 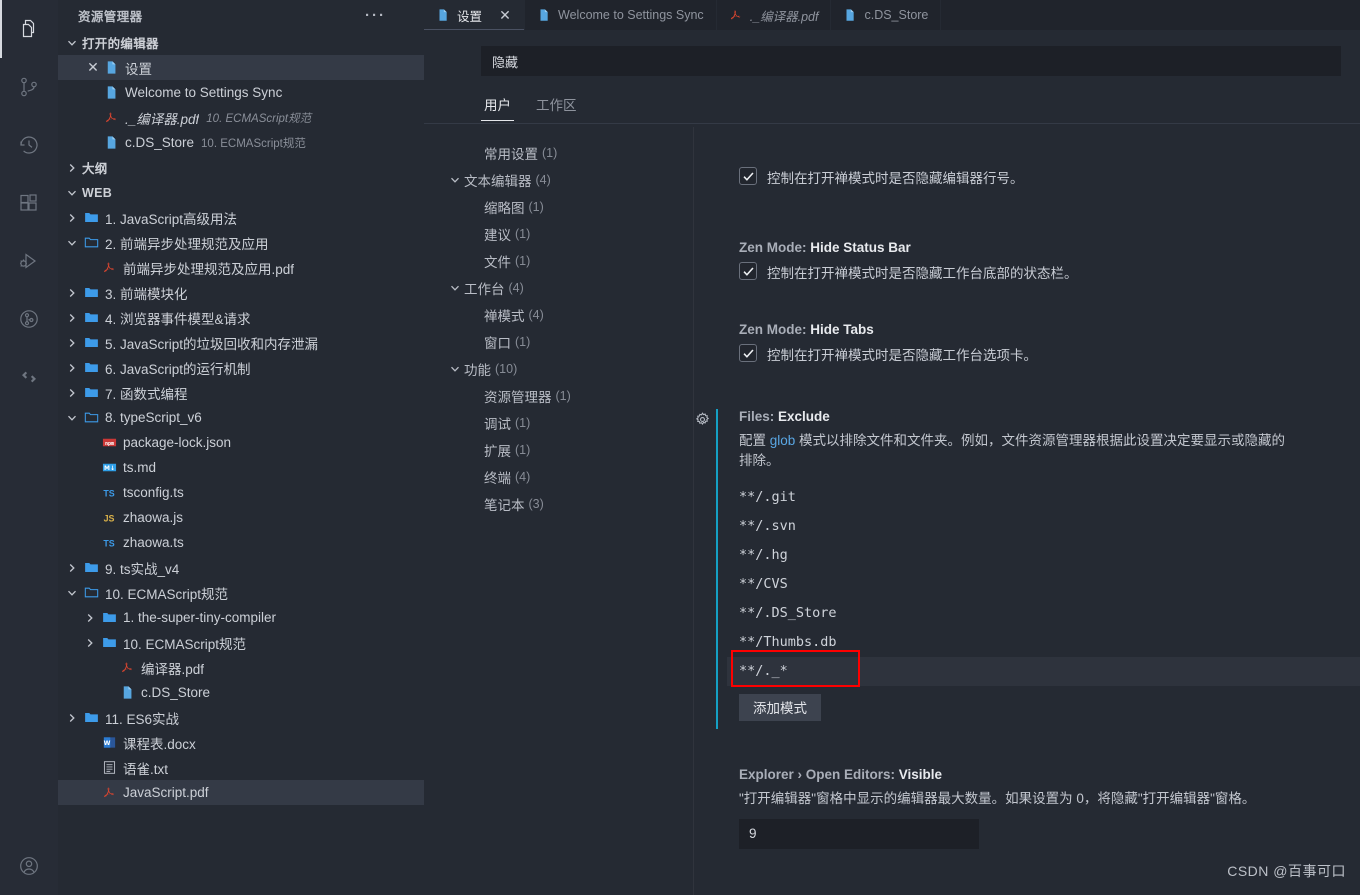 What do you see at coordinates (29, 203) in the screenshot?
I see `activity-item-extensions` at bounding box center [29, 203].